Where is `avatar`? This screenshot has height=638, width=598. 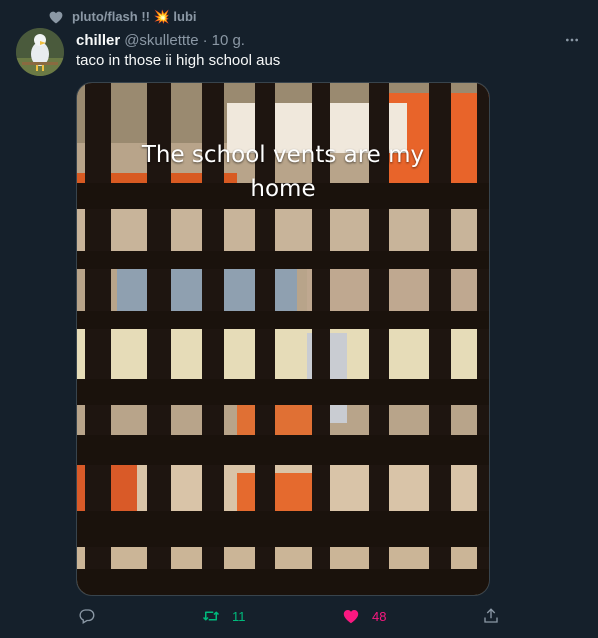 avatar is located at coordinates (40, 52).